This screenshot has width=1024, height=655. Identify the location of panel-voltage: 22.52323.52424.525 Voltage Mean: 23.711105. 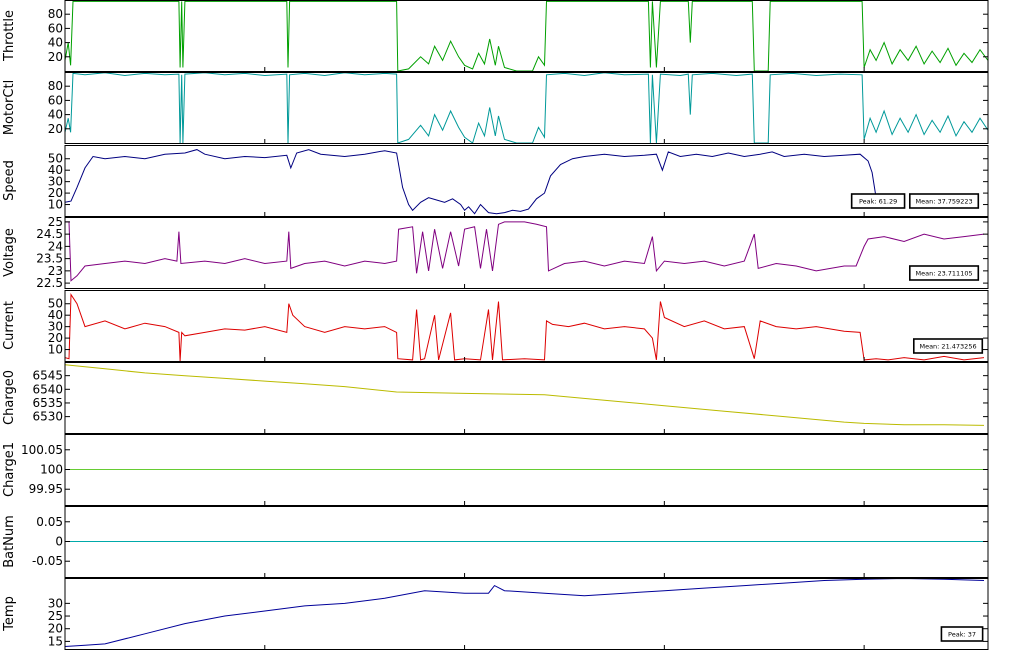
(495, 252).